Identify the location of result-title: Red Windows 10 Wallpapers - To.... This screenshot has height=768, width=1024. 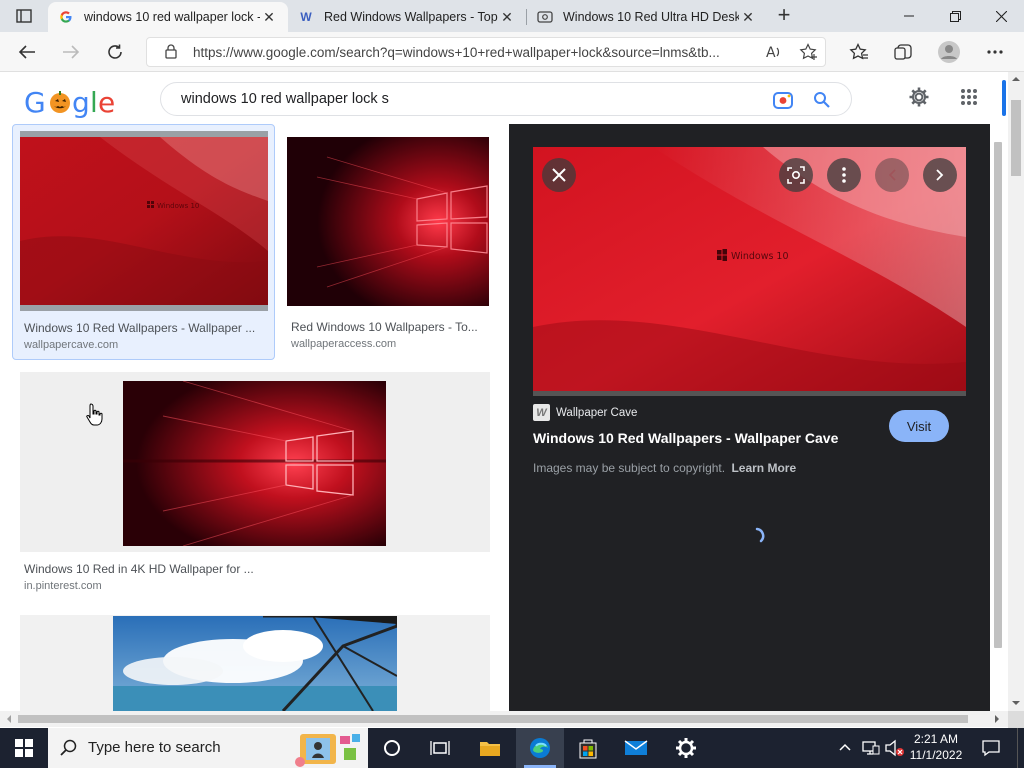
(384, 327).